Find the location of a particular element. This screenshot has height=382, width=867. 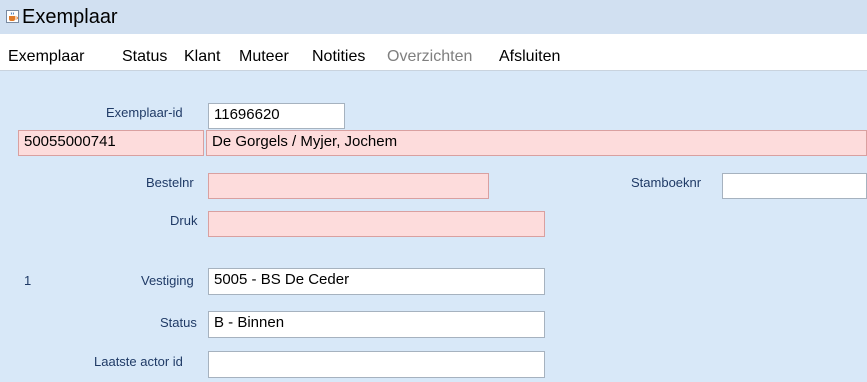

menu-notities: Notities is located at coordinates (338, 57).